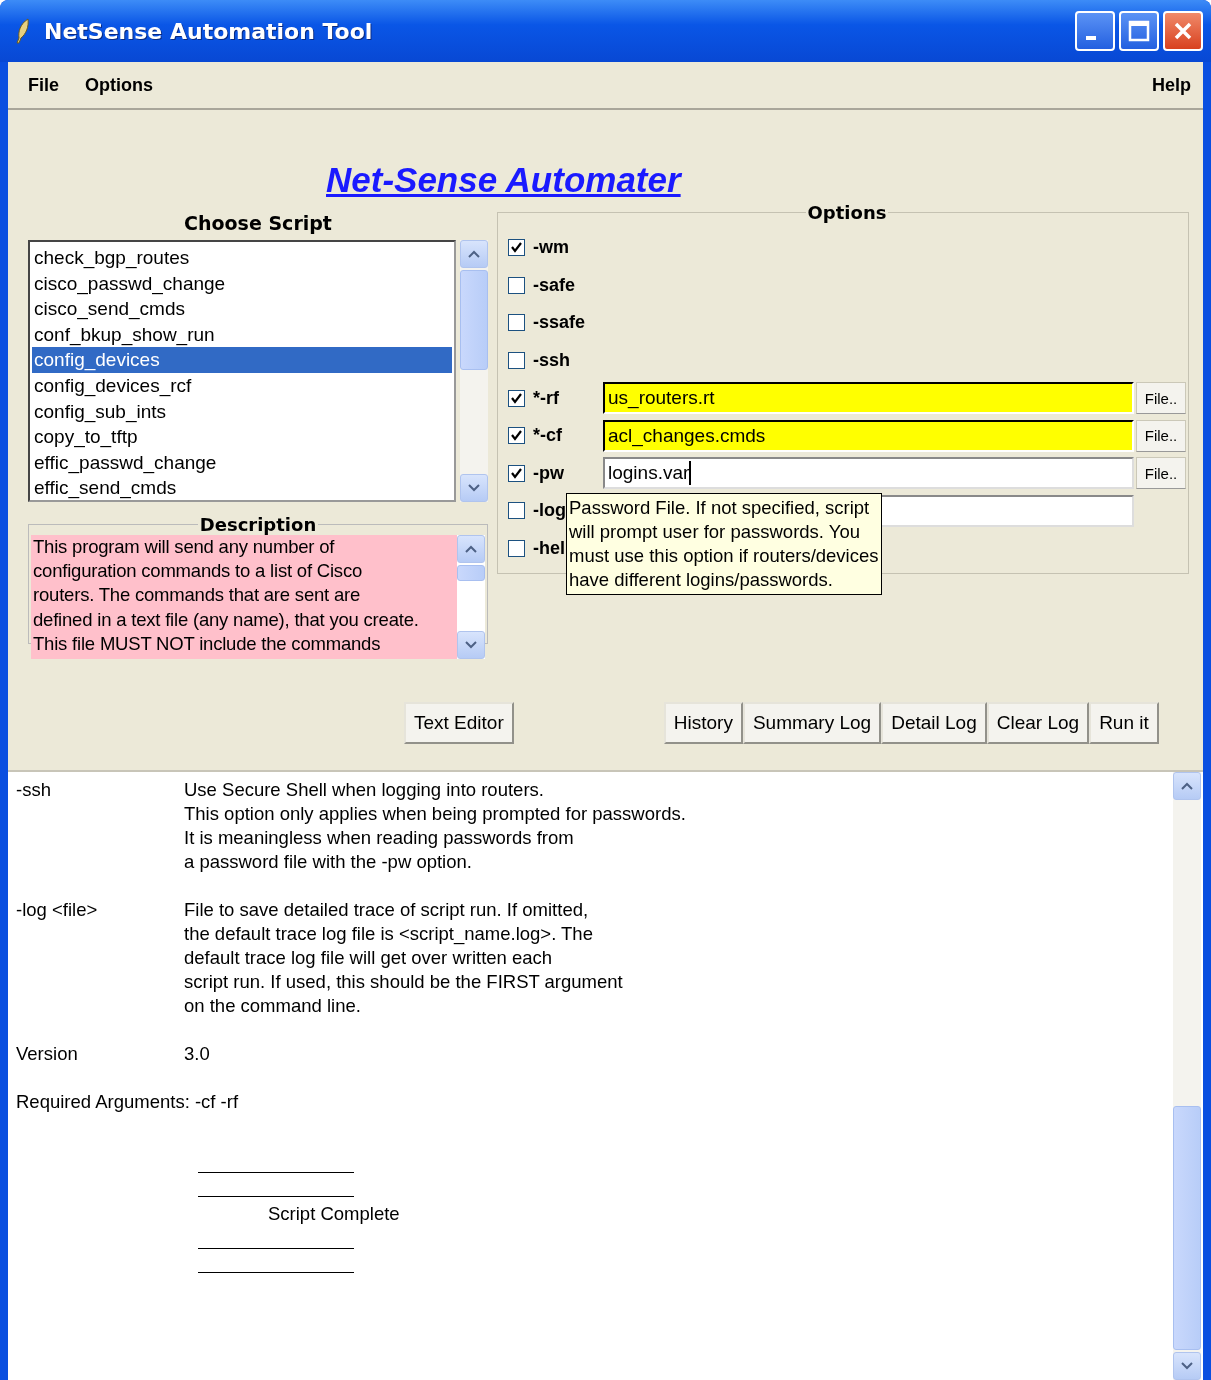 This screenshot has height=1380, width=1211. Describe the element at coordinates (57, 910) in the screenshot. I see `log-term: -log <file>` at that location.